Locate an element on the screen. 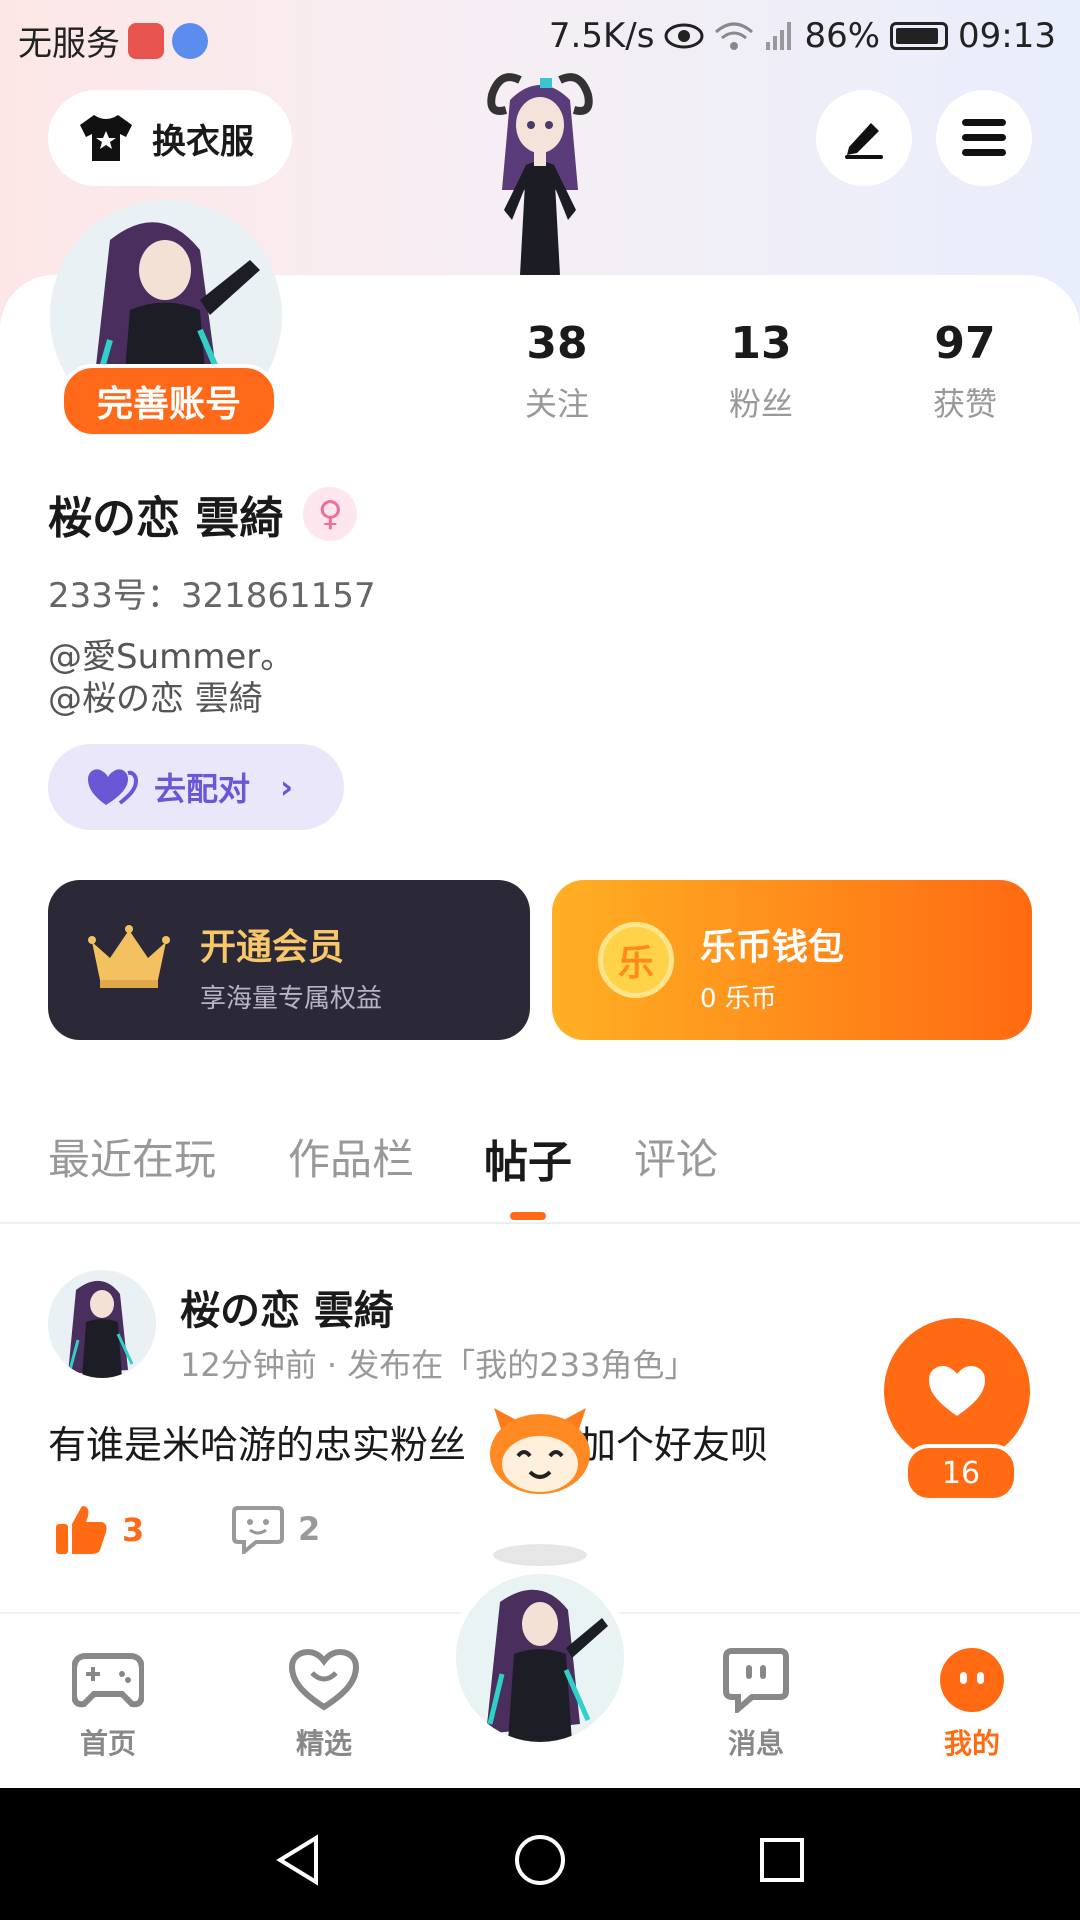  center-avatar-button is located at coordinates (540, 1658).